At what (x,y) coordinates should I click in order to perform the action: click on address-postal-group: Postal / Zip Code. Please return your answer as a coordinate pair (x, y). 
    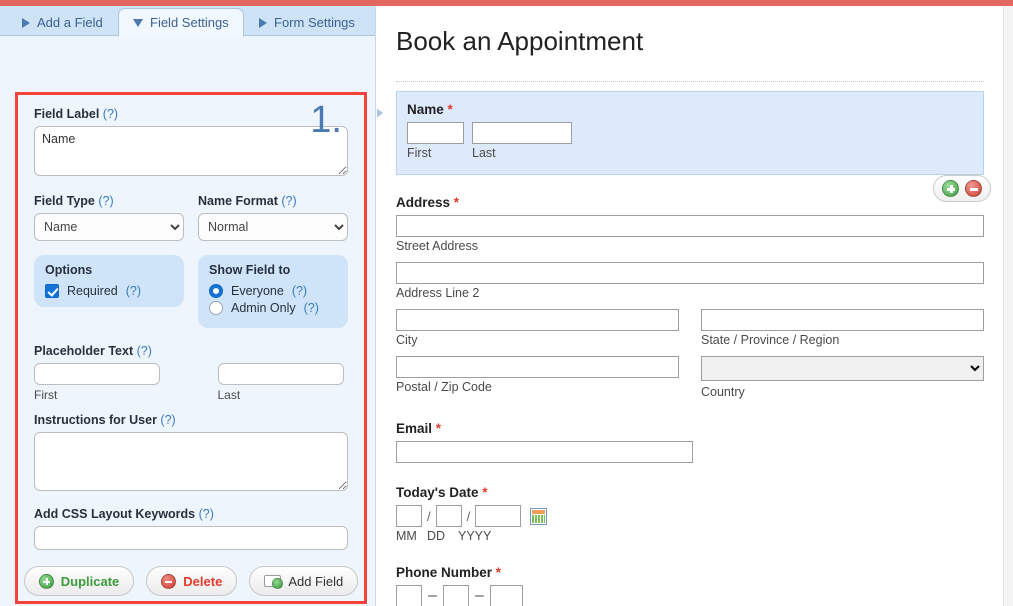
    Looking at the image, I should click on (537, 377).